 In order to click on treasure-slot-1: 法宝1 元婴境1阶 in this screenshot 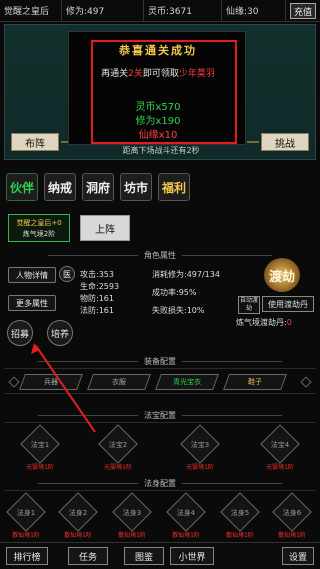, I will do `click(40, 447)`.